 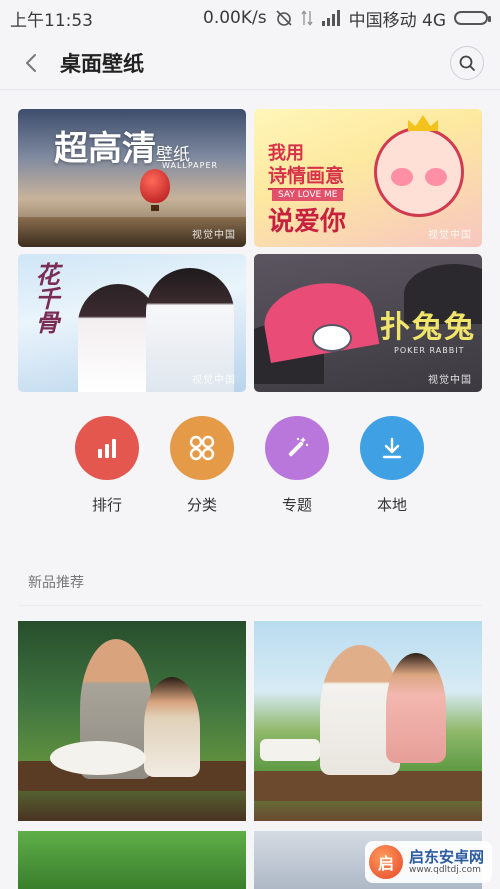 What do you see at coordinates (307, 18) in the screenshot?
I see `data-arrows-icon` at bounding box center [307, 18].